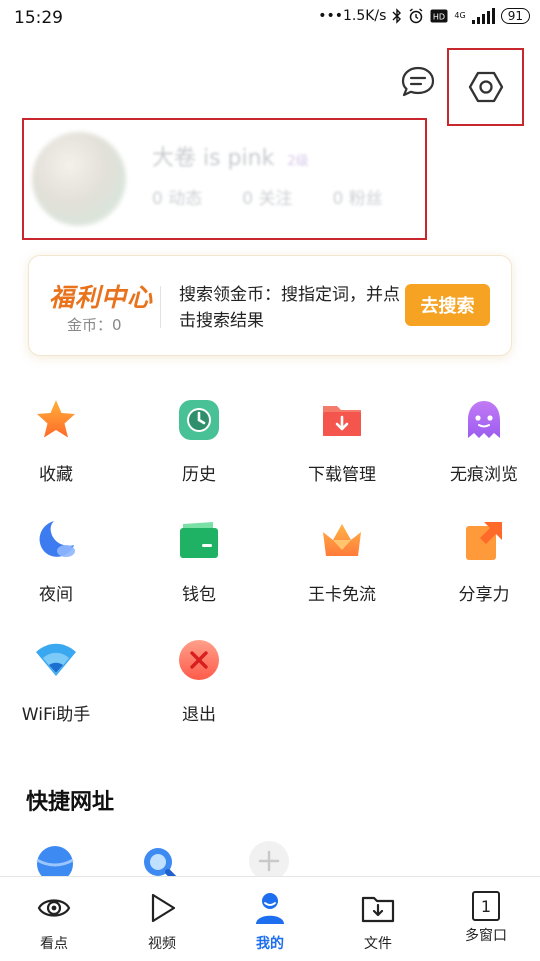  Describe the element at coordinates (199, 595) in the screenshot. I see `grid-label: 钱包` at that location.